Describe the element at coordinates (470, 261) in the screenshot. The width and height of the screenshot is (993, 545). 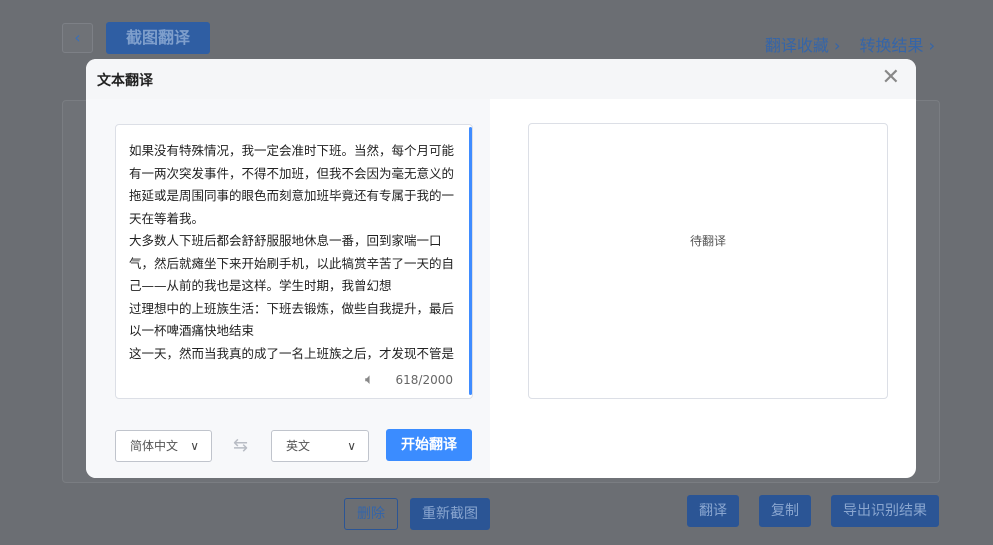
I see `scrollbar` at that location.